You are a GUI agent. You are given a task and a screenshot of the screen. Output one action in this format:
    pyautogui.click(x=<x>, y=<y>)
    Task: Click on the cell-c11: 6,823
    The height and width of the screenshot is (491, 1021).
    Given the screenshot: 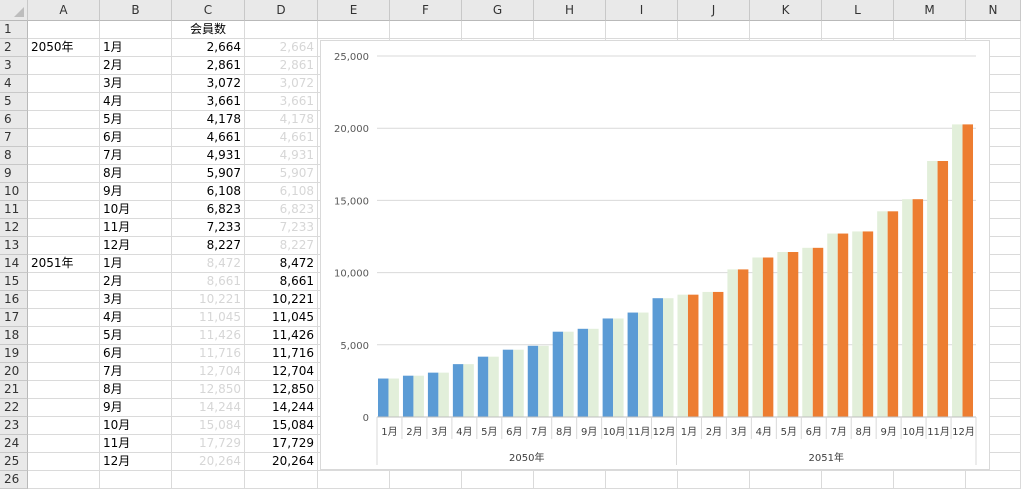 What is the action you would take?
    pyautogui.click(x=208, y=210)
    